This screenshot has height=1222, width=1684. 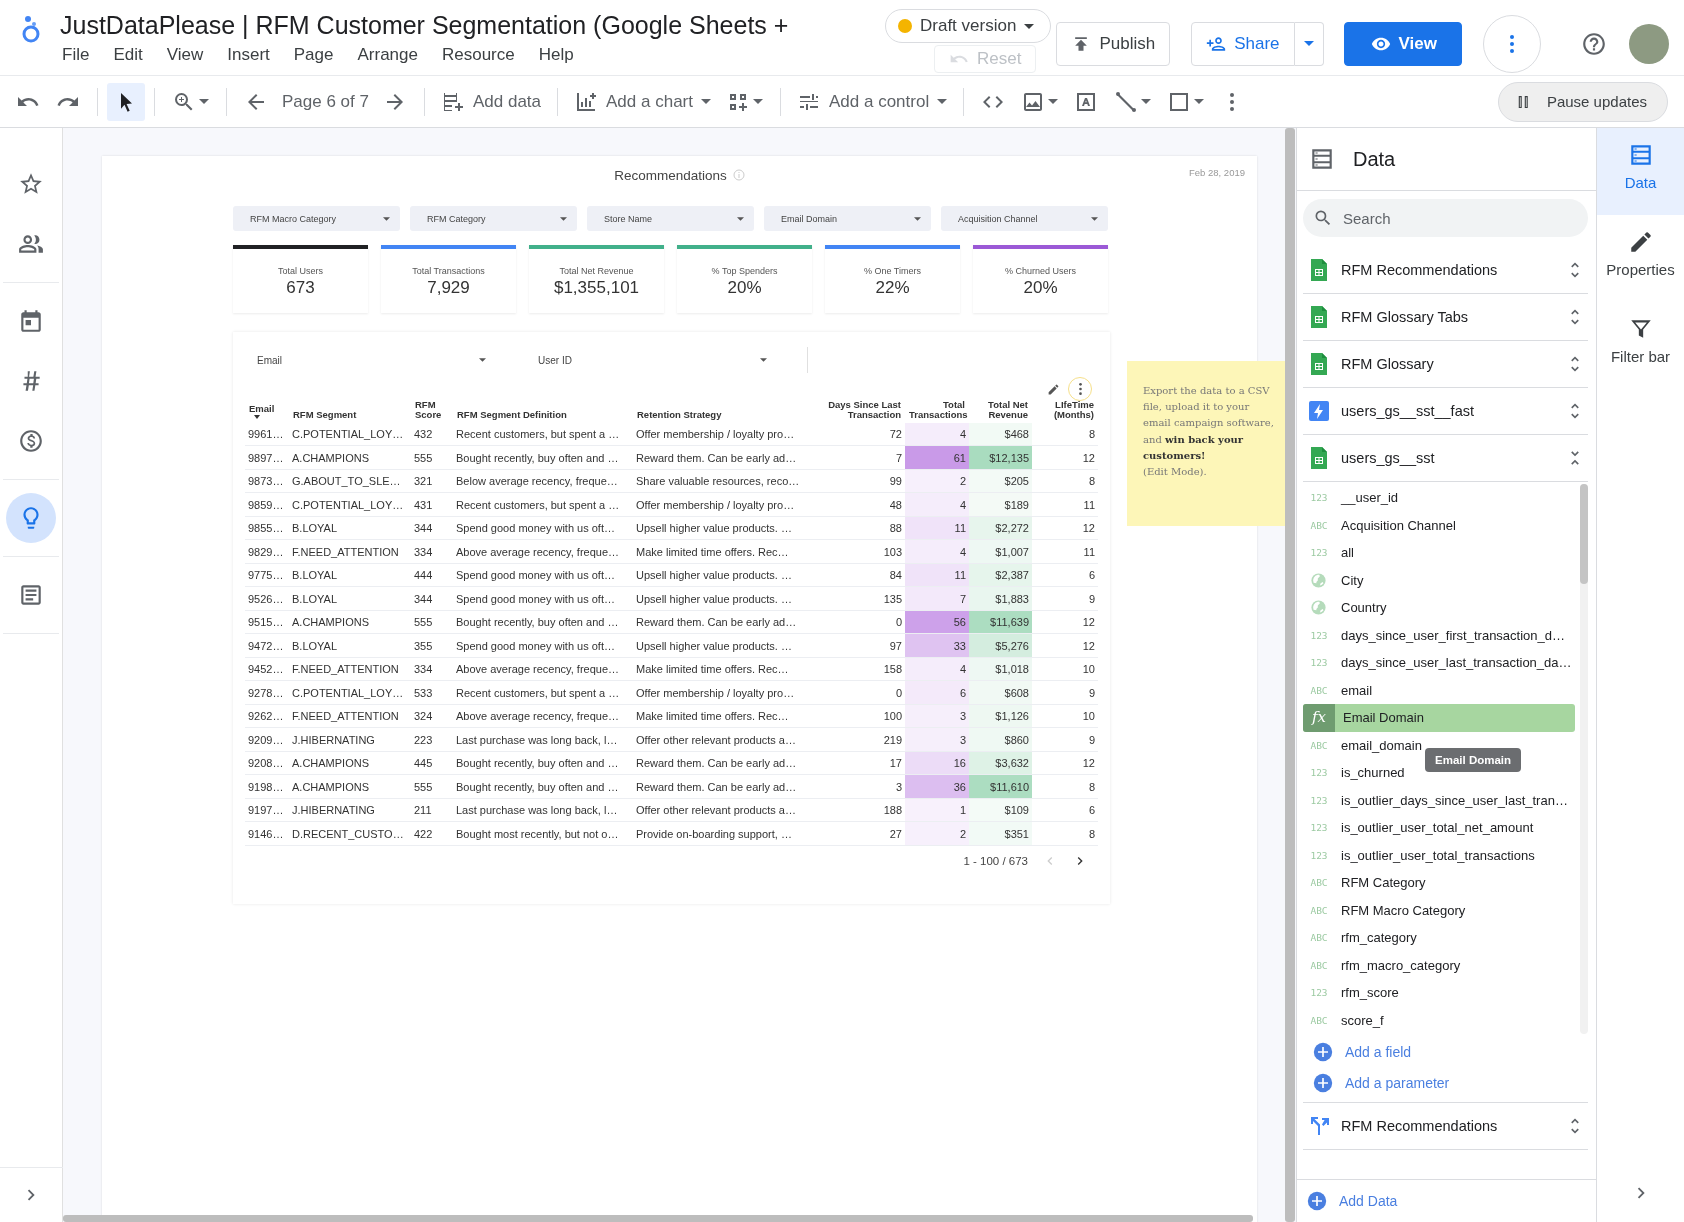 What do you see at coordinates (860, 411) in the screenshot?
I see `column-header: Days Since Last Transaction` at bounding box center [860, 411].